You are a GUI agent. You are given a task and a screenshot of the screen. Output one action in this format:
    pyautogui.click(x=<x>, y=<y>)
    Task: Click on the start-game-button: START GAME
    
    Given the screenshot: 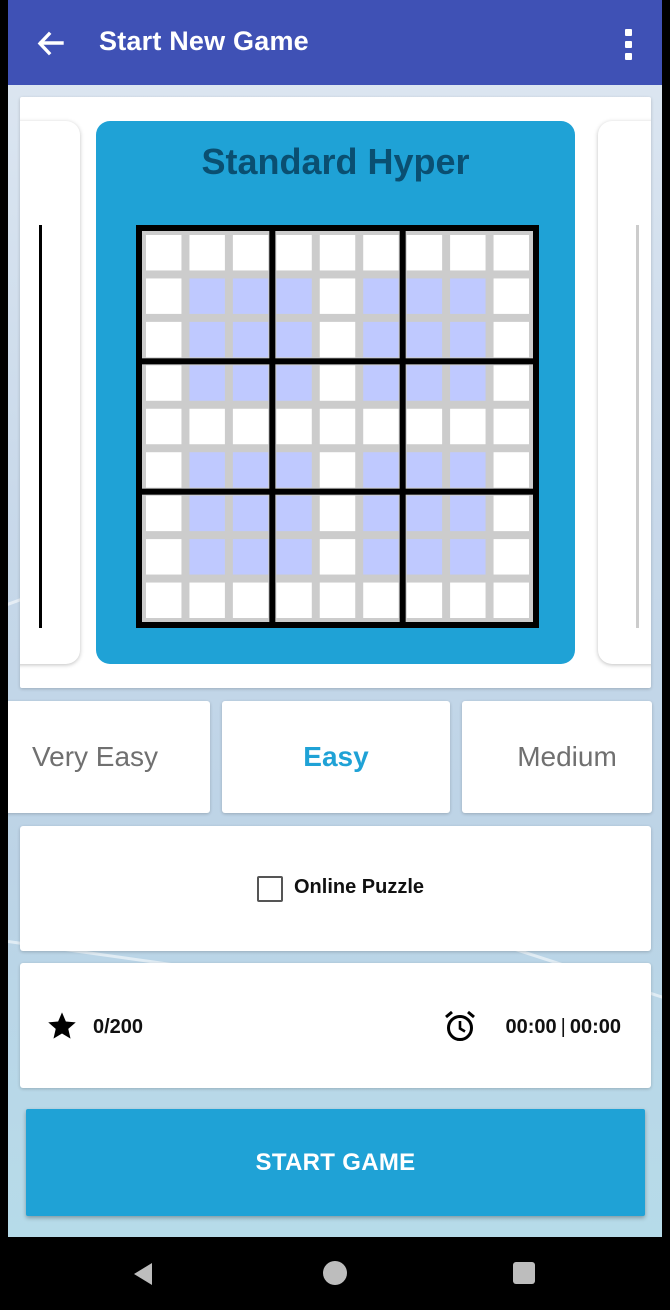 What is the action you would take?
    pyautogui.click(x=335, y=1162)
    